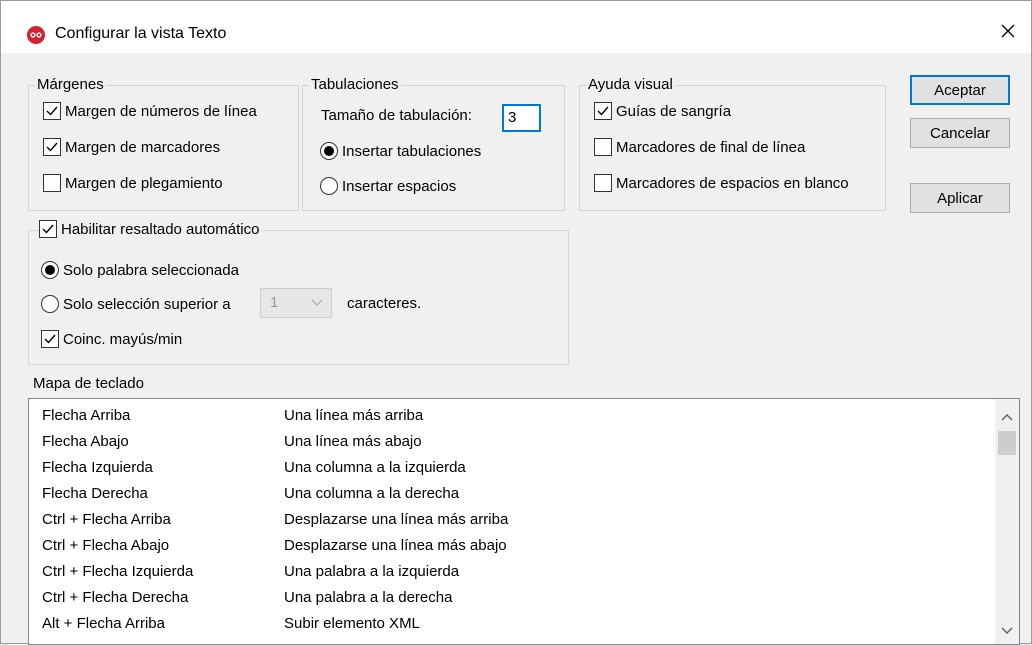  I want to click on title-bar: Configurar la vista Texto, so click(516, 27).